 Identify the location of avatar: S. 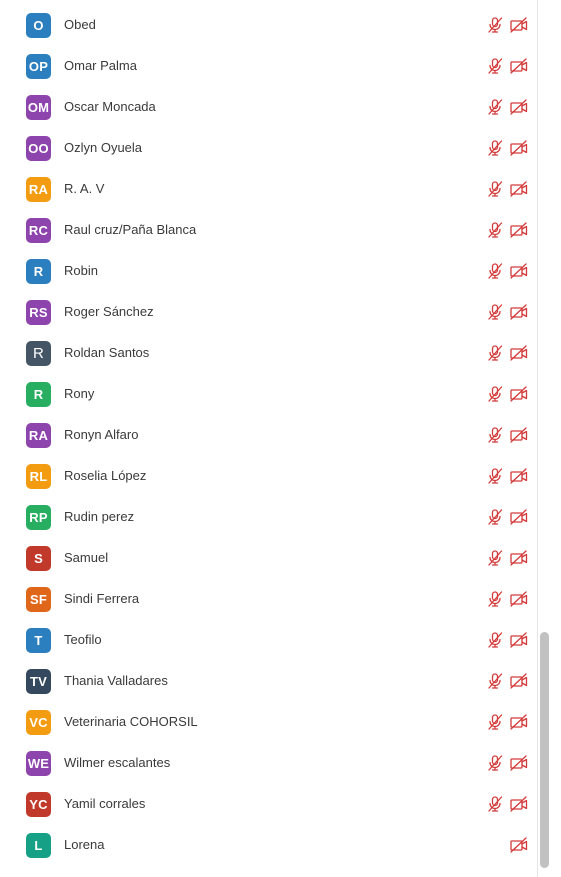
(38, 558).